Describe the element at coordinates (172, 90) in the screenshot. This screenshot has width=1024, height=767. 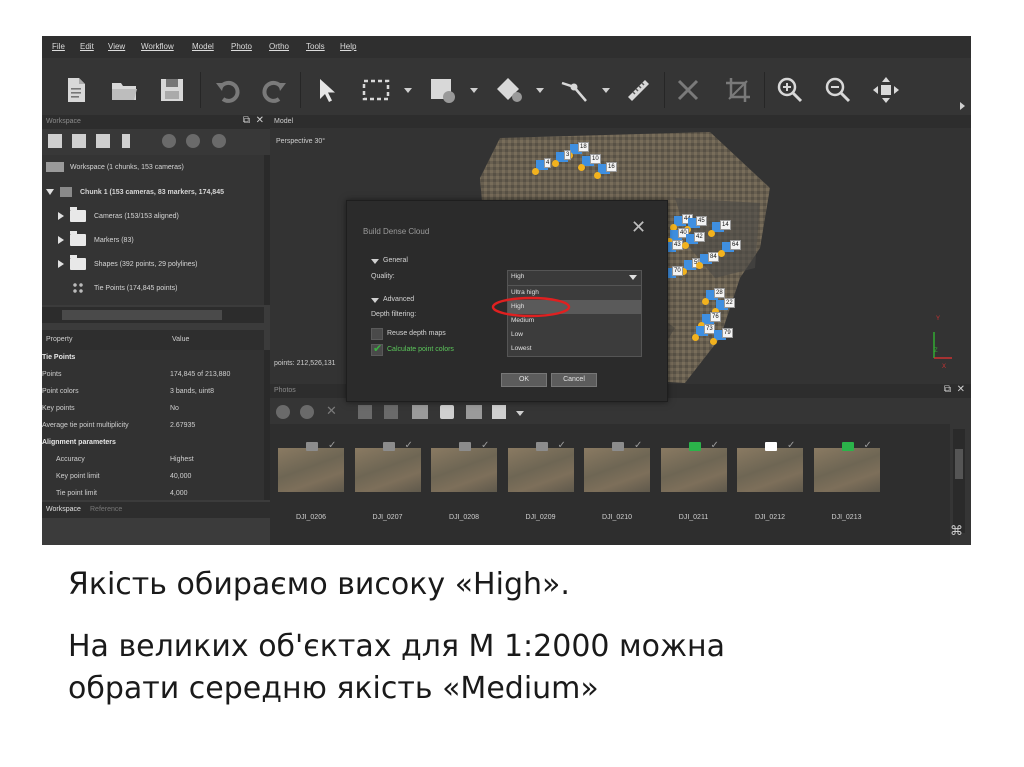
I see `save-icon` at that location.